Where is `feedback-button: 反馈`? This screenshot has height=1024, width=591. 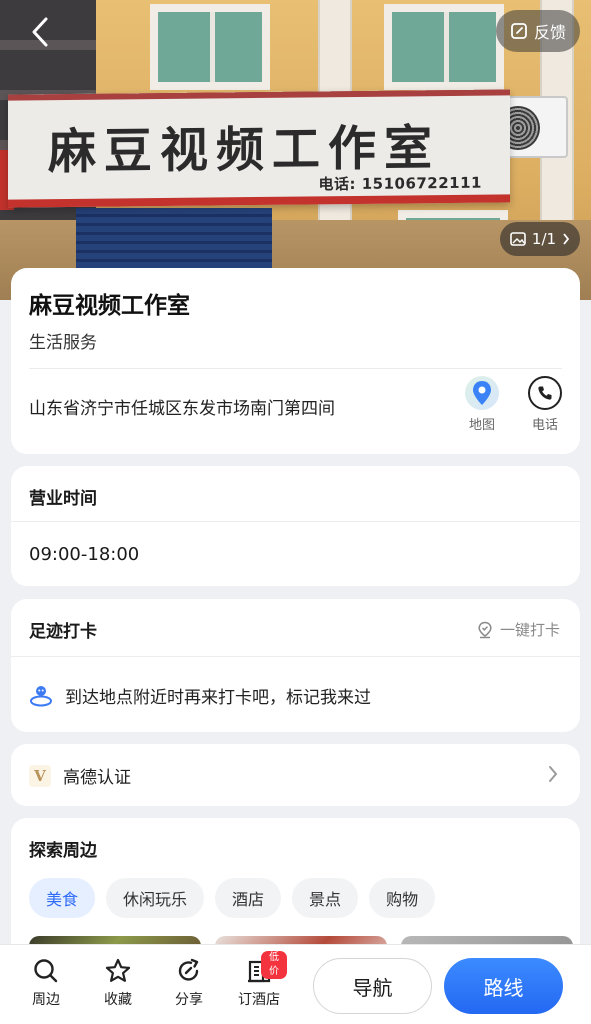 feedback-button: 反馈 is located at coordinates (538, 31).